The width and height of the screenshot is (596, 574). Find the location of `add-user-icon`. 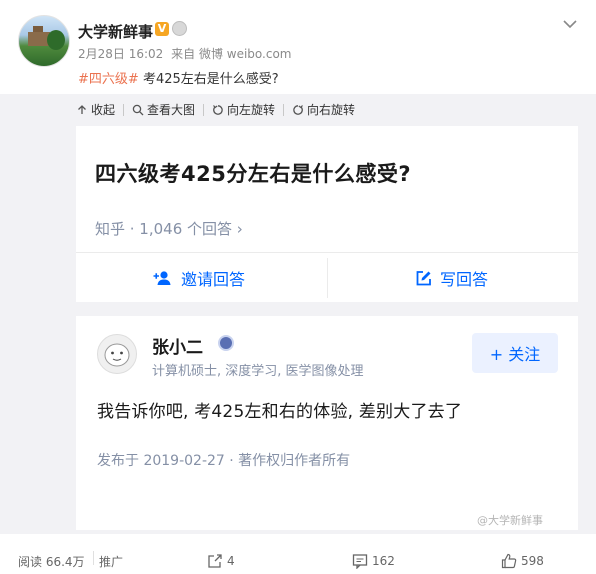

add-user-icon is located at coordinates (162, 278).